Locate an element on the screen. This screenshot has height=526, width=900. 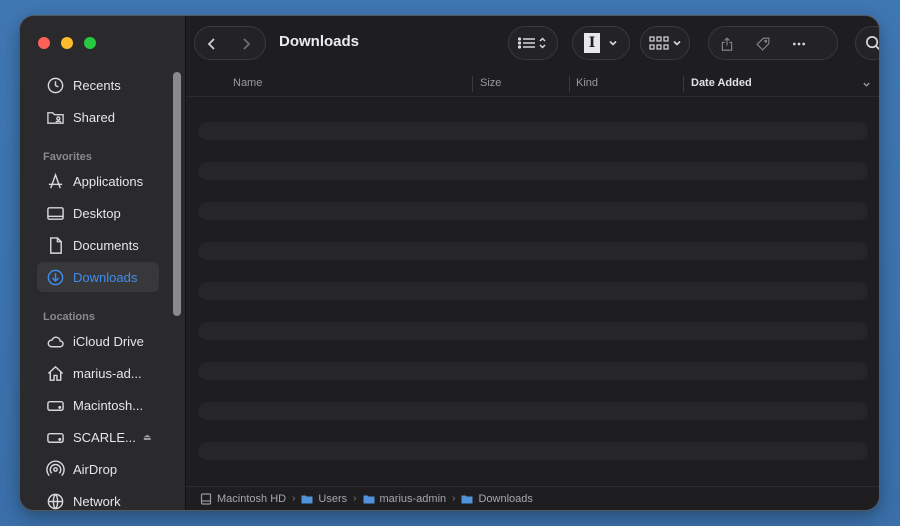
text-cursor-dropdown: I is located at coordinates (601, 43).